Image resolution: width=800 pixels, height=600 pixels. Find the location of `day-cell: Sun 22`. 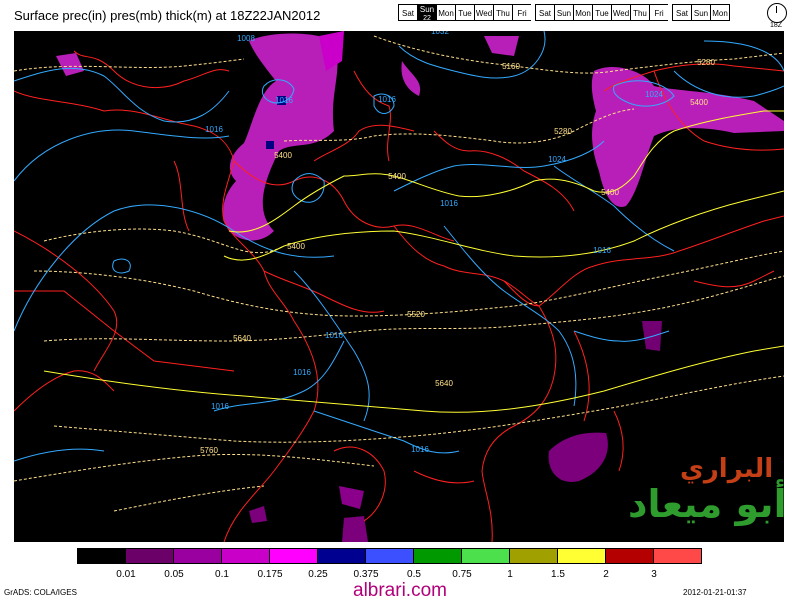

day-cell: Sun 22 is located at coordinates (427, 13).